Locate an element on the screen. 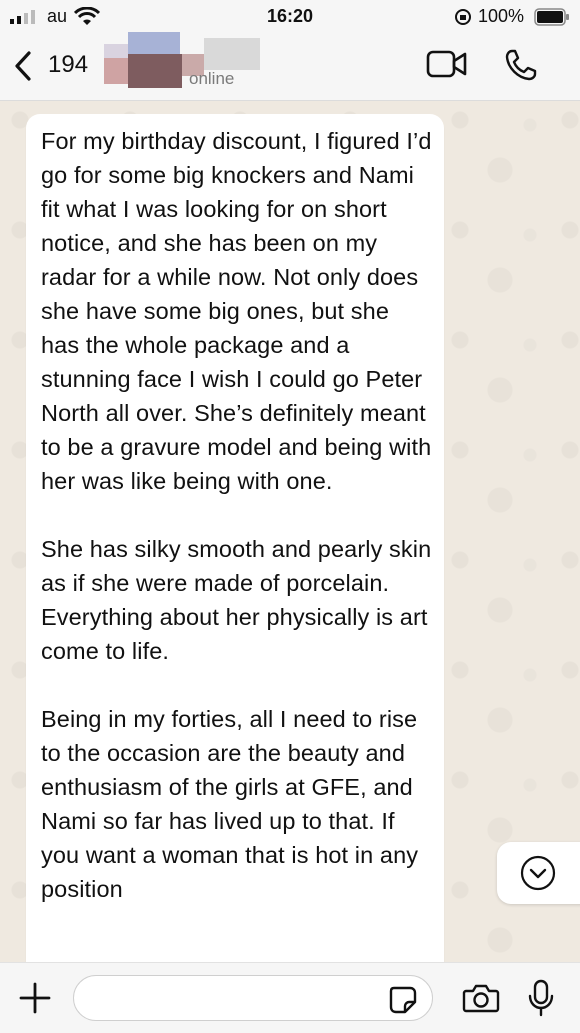 This screenshot has width=580, height=1033. chevron-down-icon is located at coordinates (538, 873).